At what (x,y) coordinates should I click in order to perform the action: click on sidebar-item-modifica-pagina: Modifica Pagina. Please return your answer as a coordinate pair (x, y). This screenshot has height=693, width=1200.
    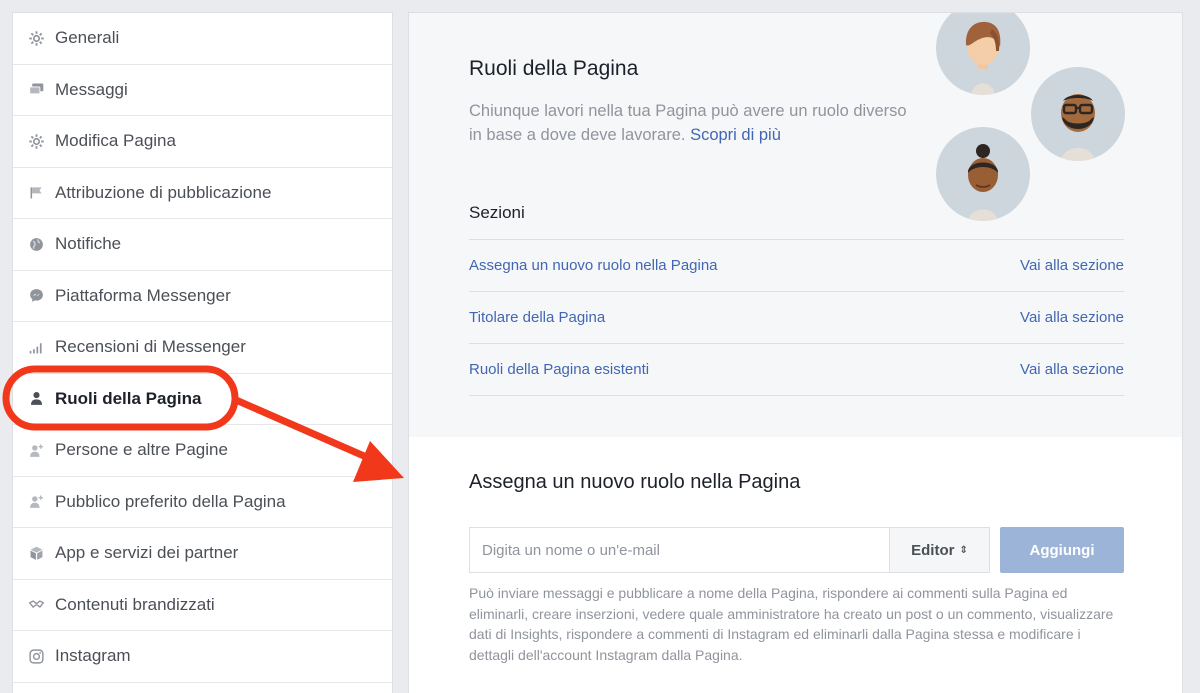
    Looking at the image, I should click on (202, 142).